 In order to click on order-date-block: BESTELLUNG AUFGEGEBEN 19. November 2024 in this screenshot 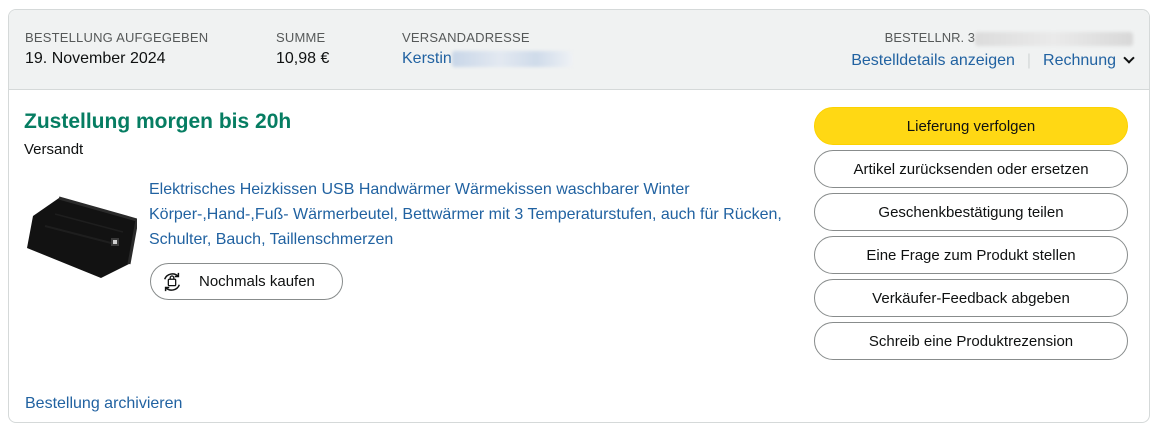, I will do `click(116, 50)`.